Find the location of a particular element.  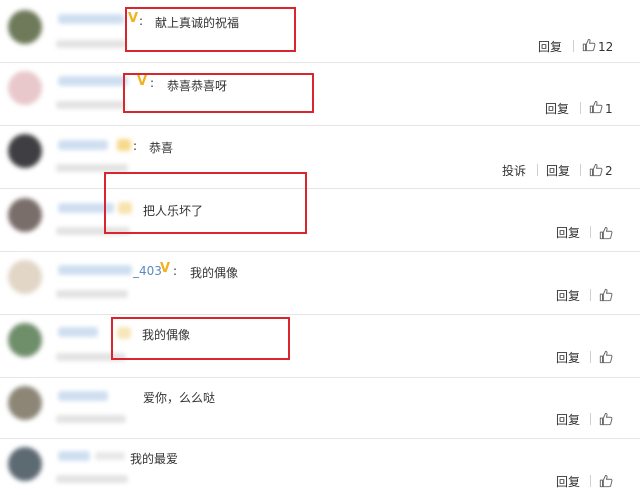

comment-item: V : 献上真诚的祝福 回复 12 is located at coordinates (320, 31).